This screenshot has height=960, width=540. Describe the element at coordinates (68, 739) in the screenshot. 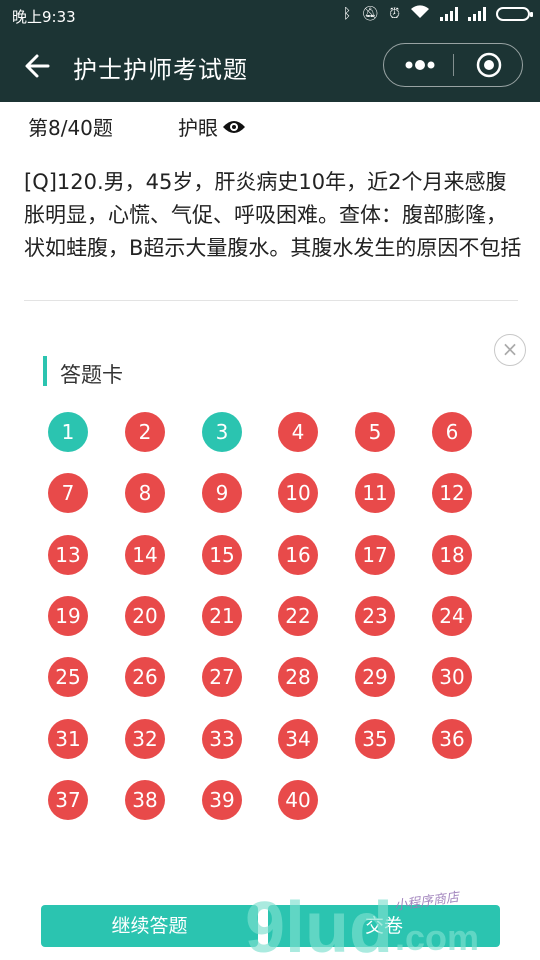

I see `question-number-button: 31` at that location.